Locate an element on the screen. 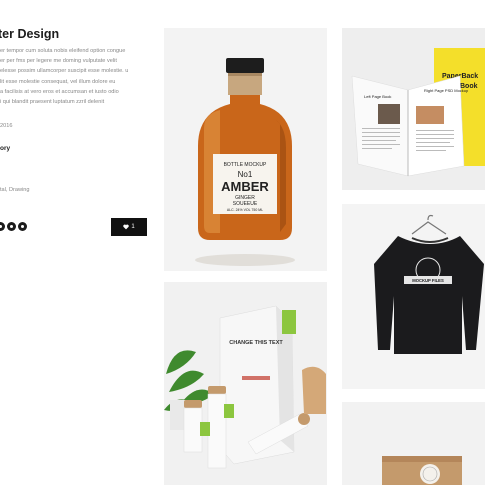  share-icons is located at coordinates (13, 226).